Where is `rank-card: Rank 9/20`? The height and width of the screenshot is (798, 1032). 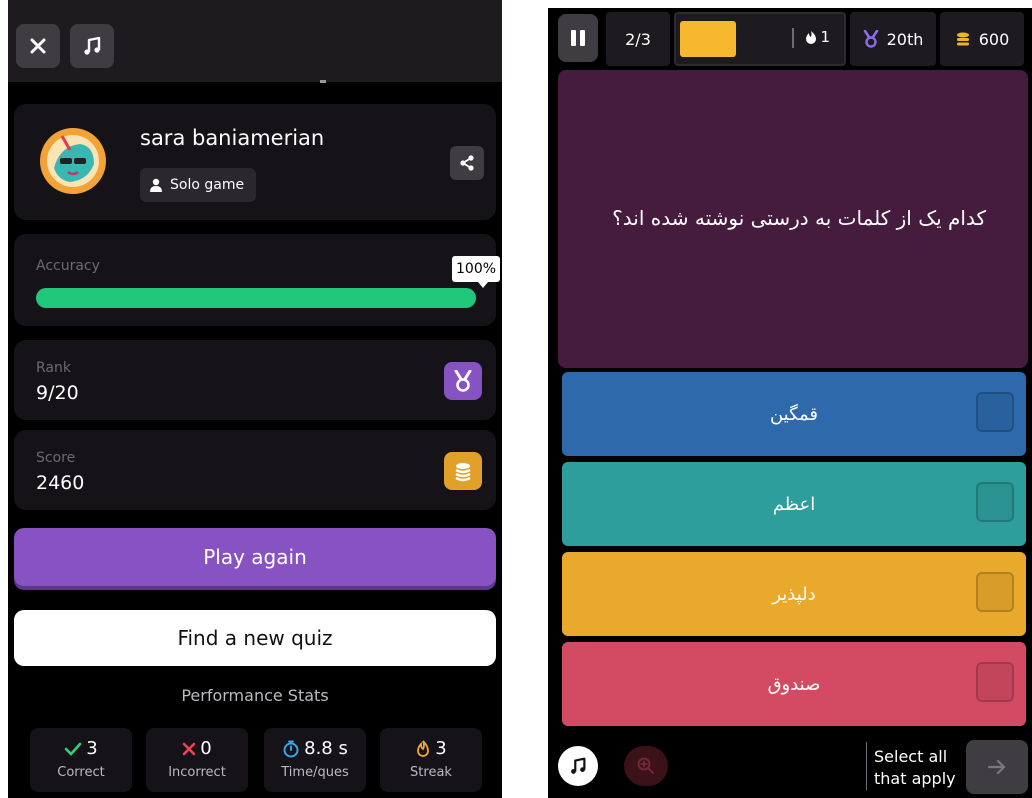
rank-card: Rank 9/20 is located at coordinates (255, 380).